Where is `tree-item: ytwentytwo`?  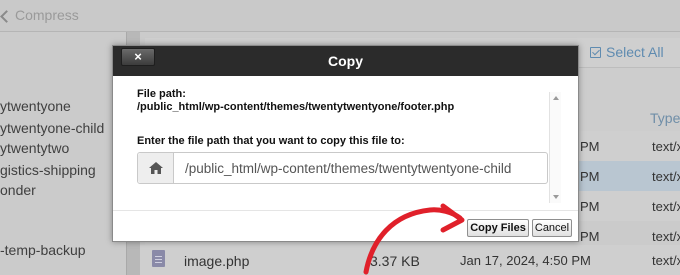
tree-item: ytwentytwo is located at coordinates (34, 148).